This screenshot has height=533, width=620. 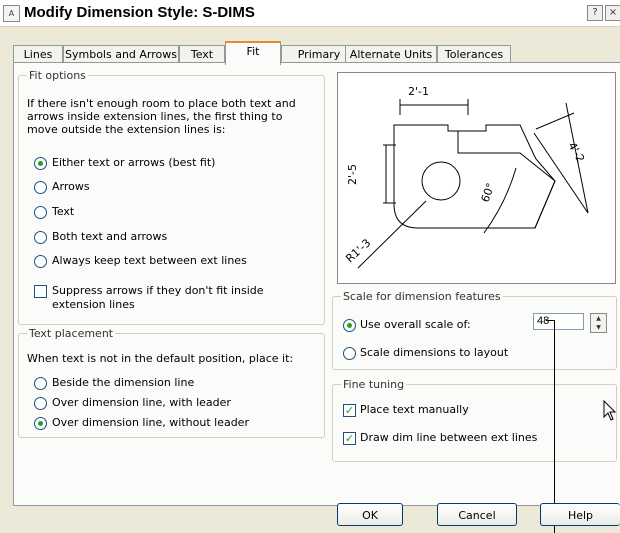 What do you see at coordinates (150, 422) in the screenshot?
I see `radio-label-over-without-leader: Over dimension line, without leader` at bounding box center [150, 422].